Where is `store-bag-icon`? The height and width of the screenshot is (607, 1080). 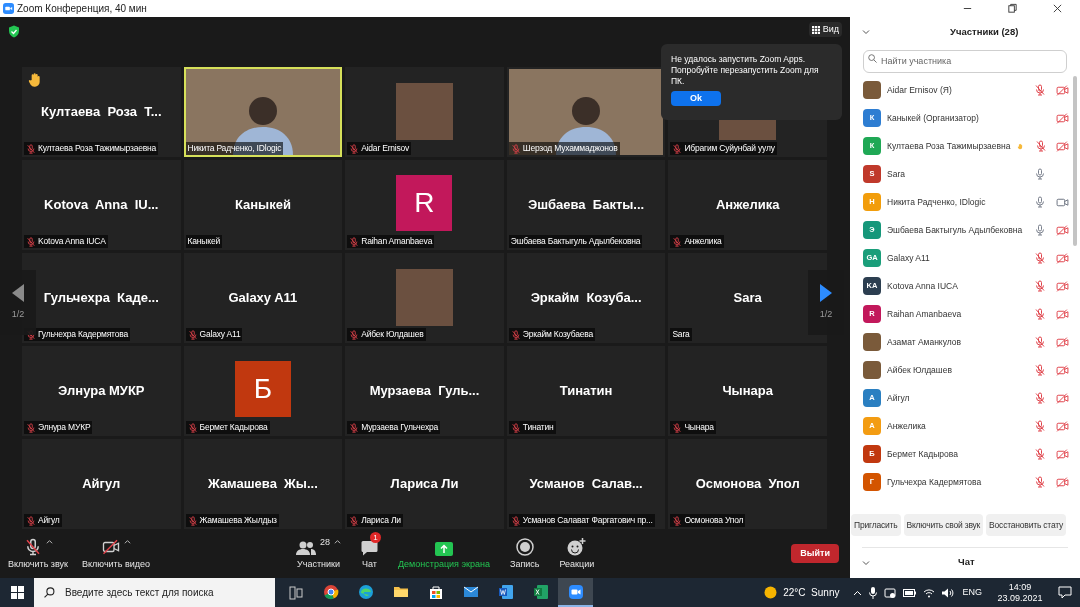 store-bag-icon is located at coordinates (435, 591).